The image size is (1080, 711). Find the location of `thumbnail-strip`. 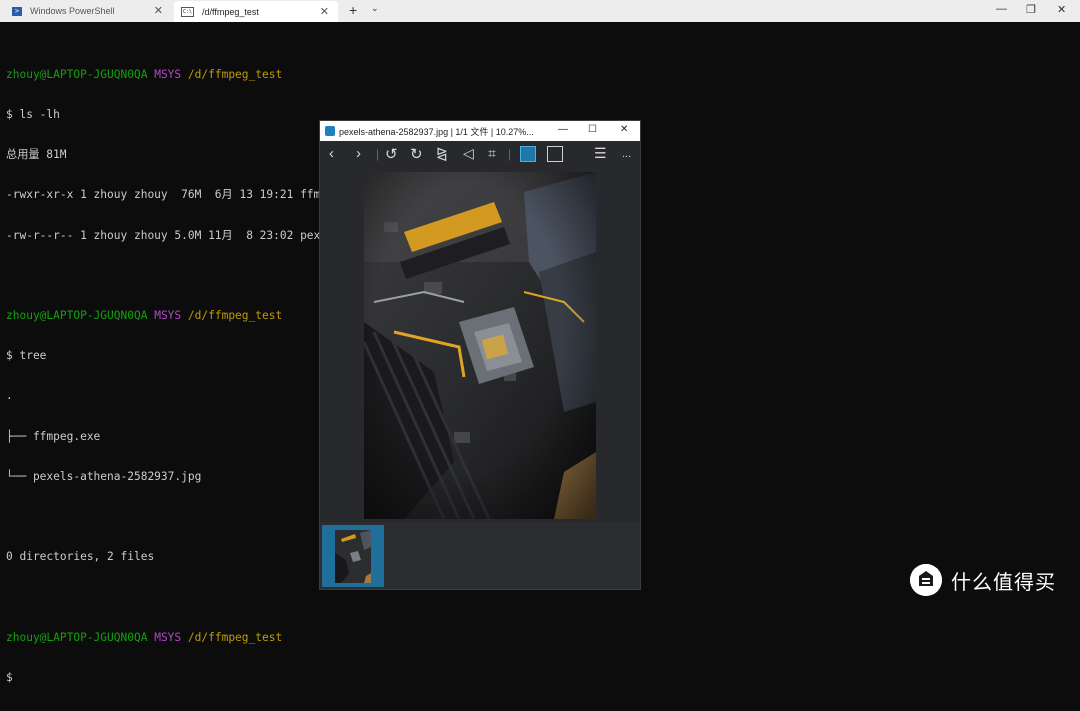

thumbnail-strip is located at coordinates (480, 555).